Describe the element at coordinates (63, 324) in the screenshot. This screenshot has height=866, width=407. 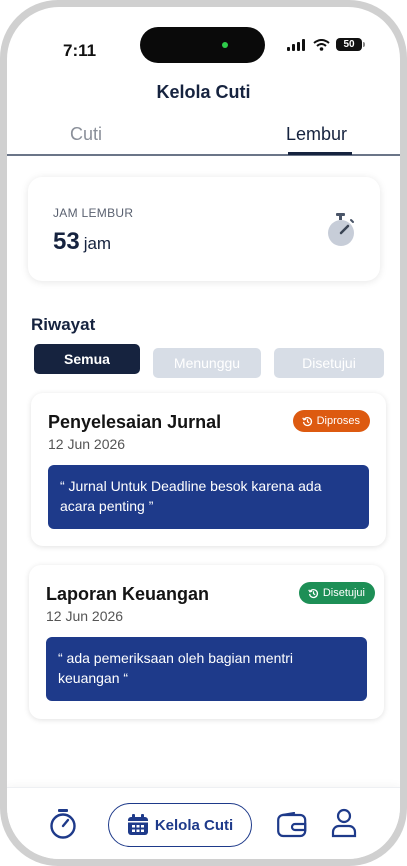
I see `history-title: Riwayat` at that location.